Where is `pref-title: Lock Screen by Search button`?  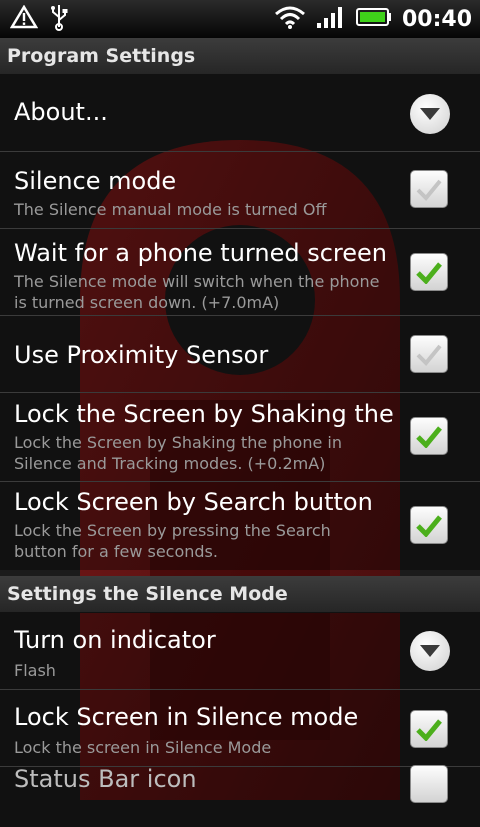 pref-title: Lock Screen by Search button is located at coordinates (193, 502).